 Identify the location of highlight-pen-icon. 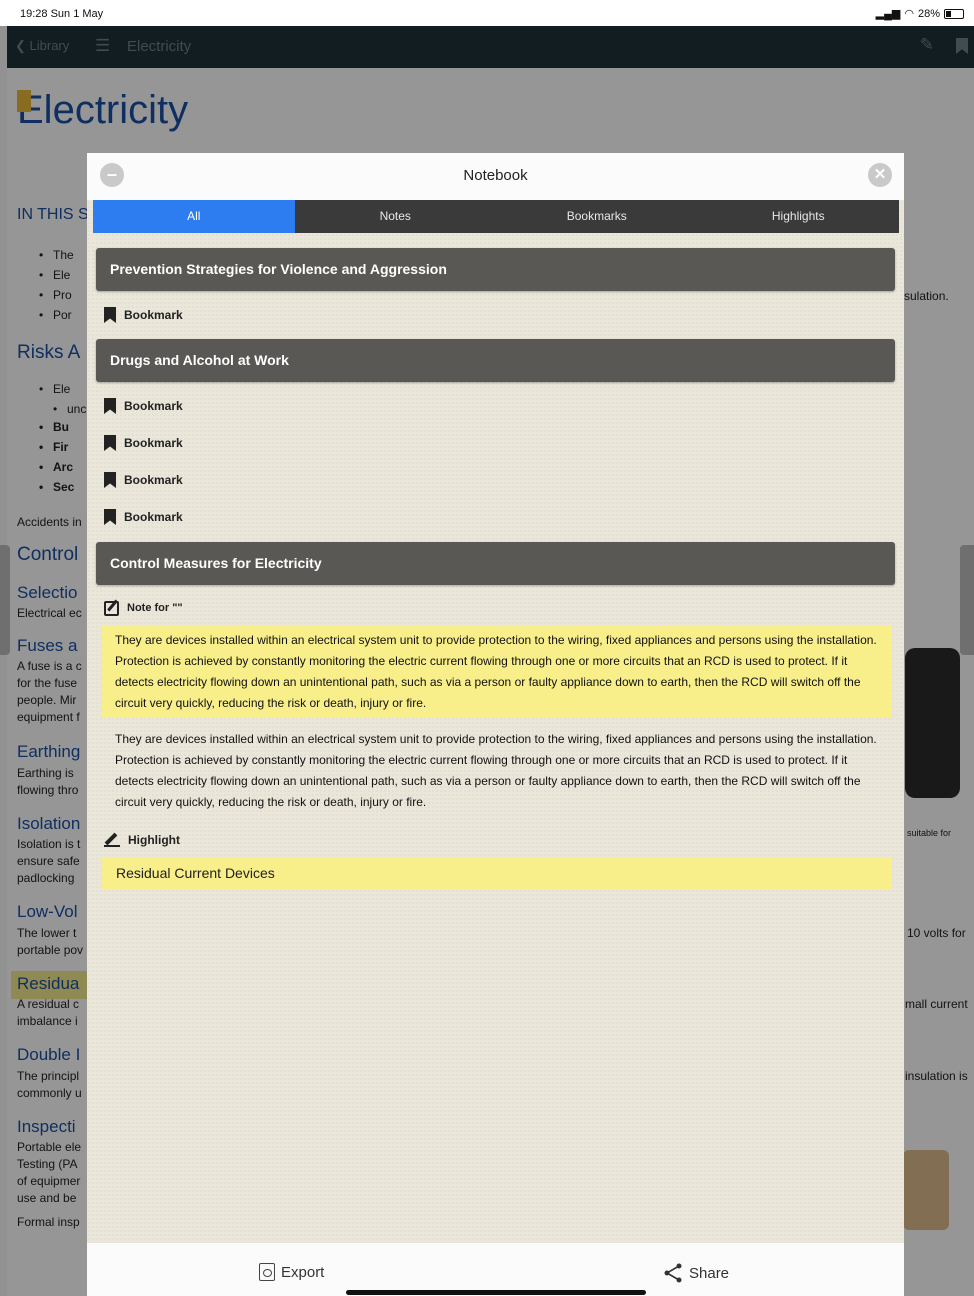
(112, 840).